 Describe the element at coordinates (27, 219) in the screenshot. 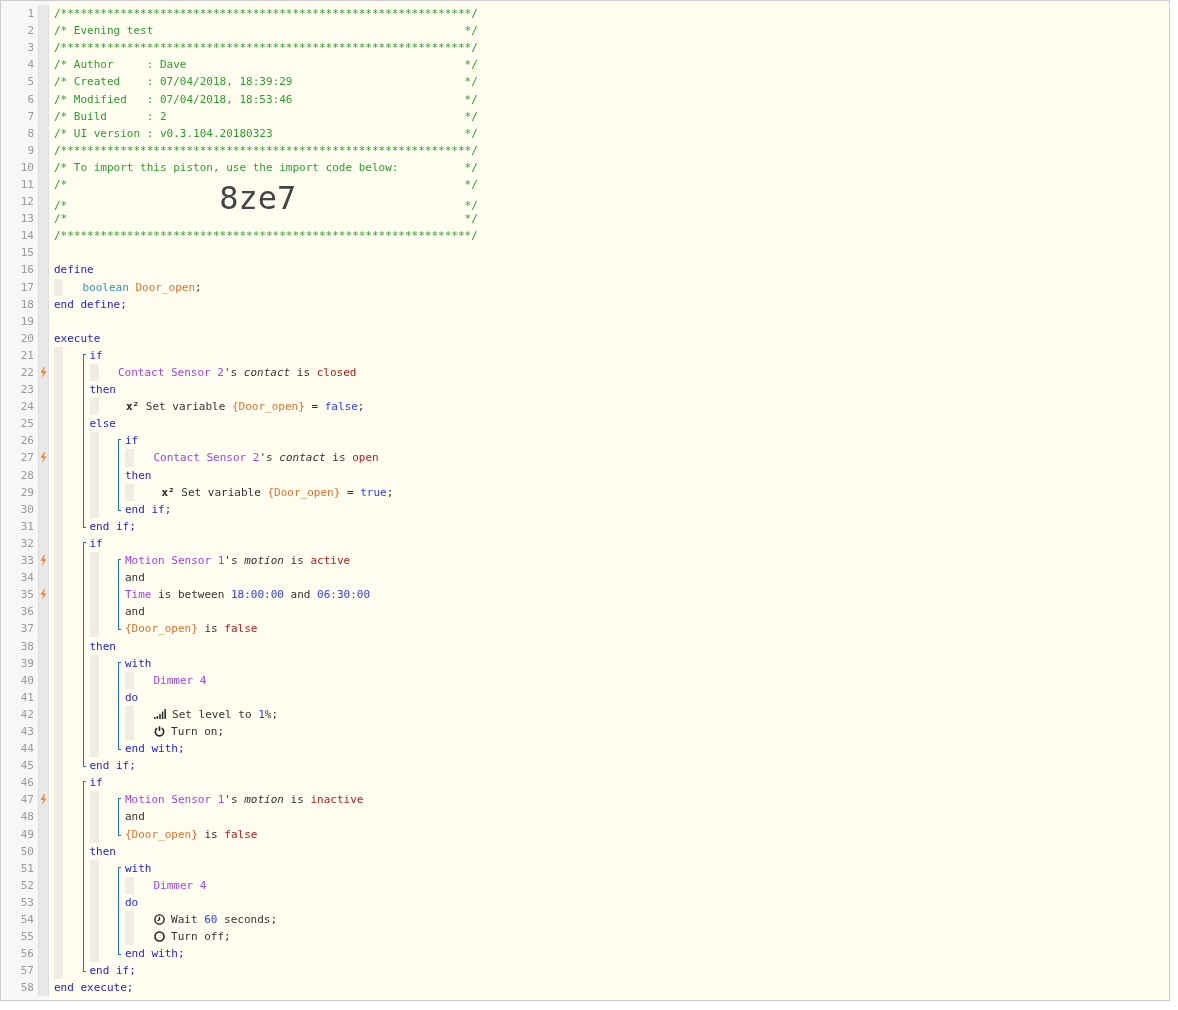

I see `line-number: 13` at that location.